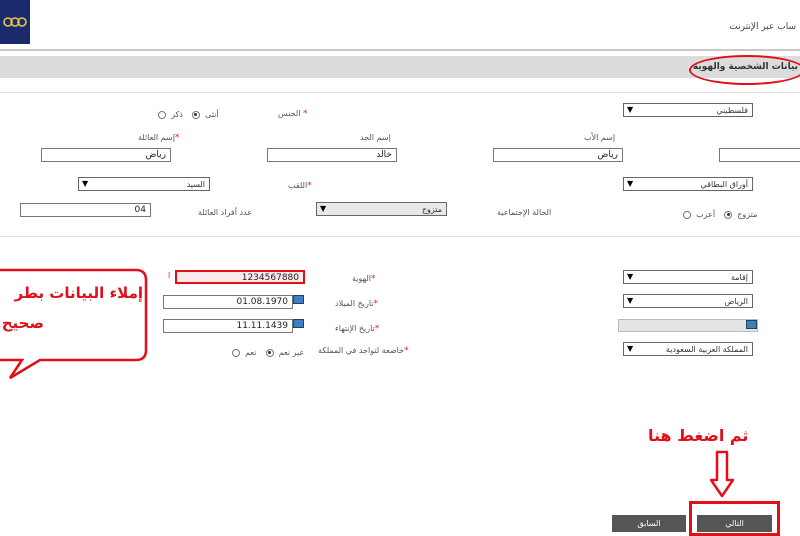 The image size is (800, 536). Describe the element at coordinates (363, 351) in the screenshot. I see `residence-label: *خاضعة لتواجد في المملكة` at that location.